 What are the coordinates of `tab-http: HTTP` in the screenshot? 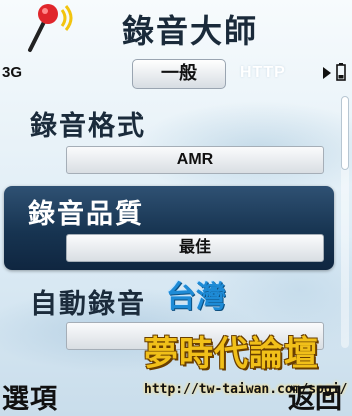 It's located at (263, 73).